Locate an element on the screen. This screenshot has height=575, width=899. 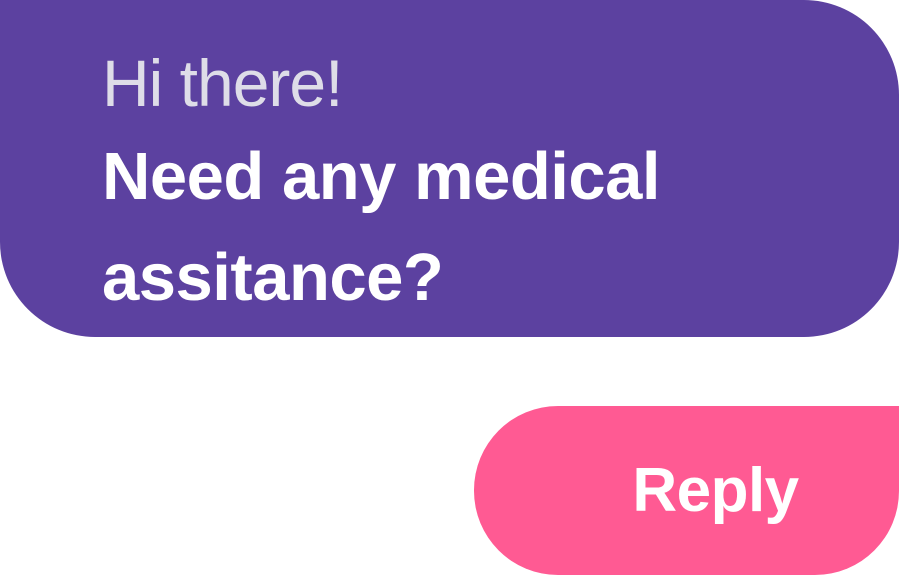
message-greeting: Hi there! is located at coordinates (222, 83).